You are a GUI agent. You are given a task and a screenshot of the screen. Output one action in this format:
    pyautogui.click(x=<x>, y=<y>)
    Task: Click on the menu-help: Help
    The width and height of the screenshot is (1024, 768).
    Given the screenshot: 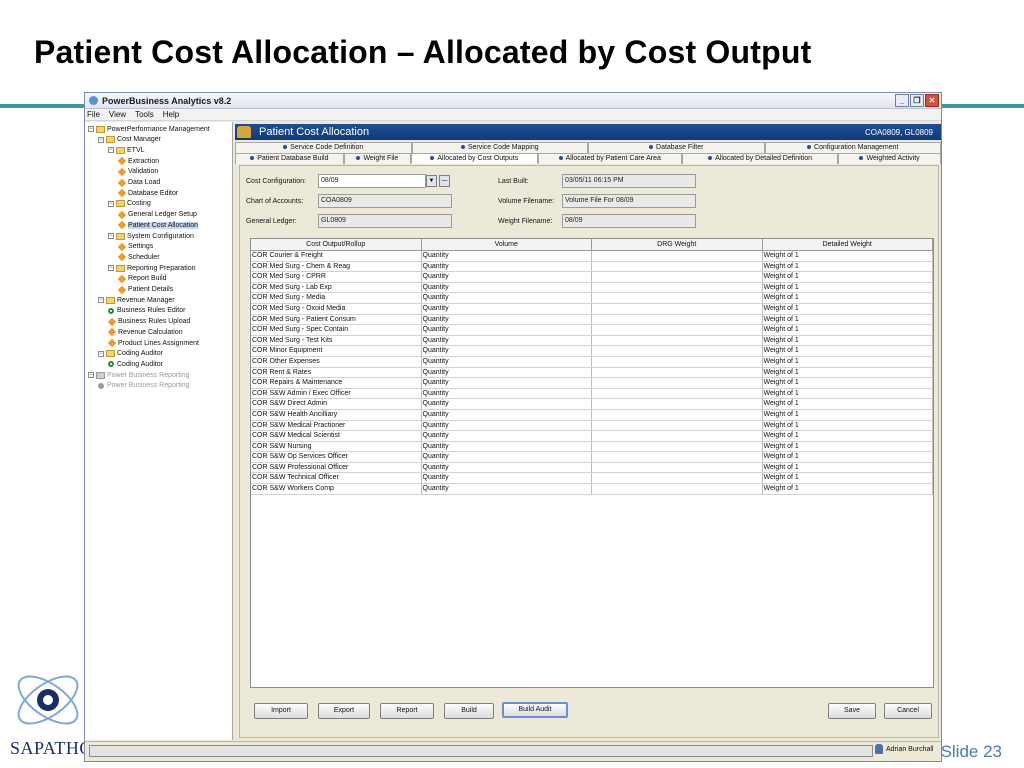 What is the action you would take?
    pyautogui.click(x=171, y=114)
    